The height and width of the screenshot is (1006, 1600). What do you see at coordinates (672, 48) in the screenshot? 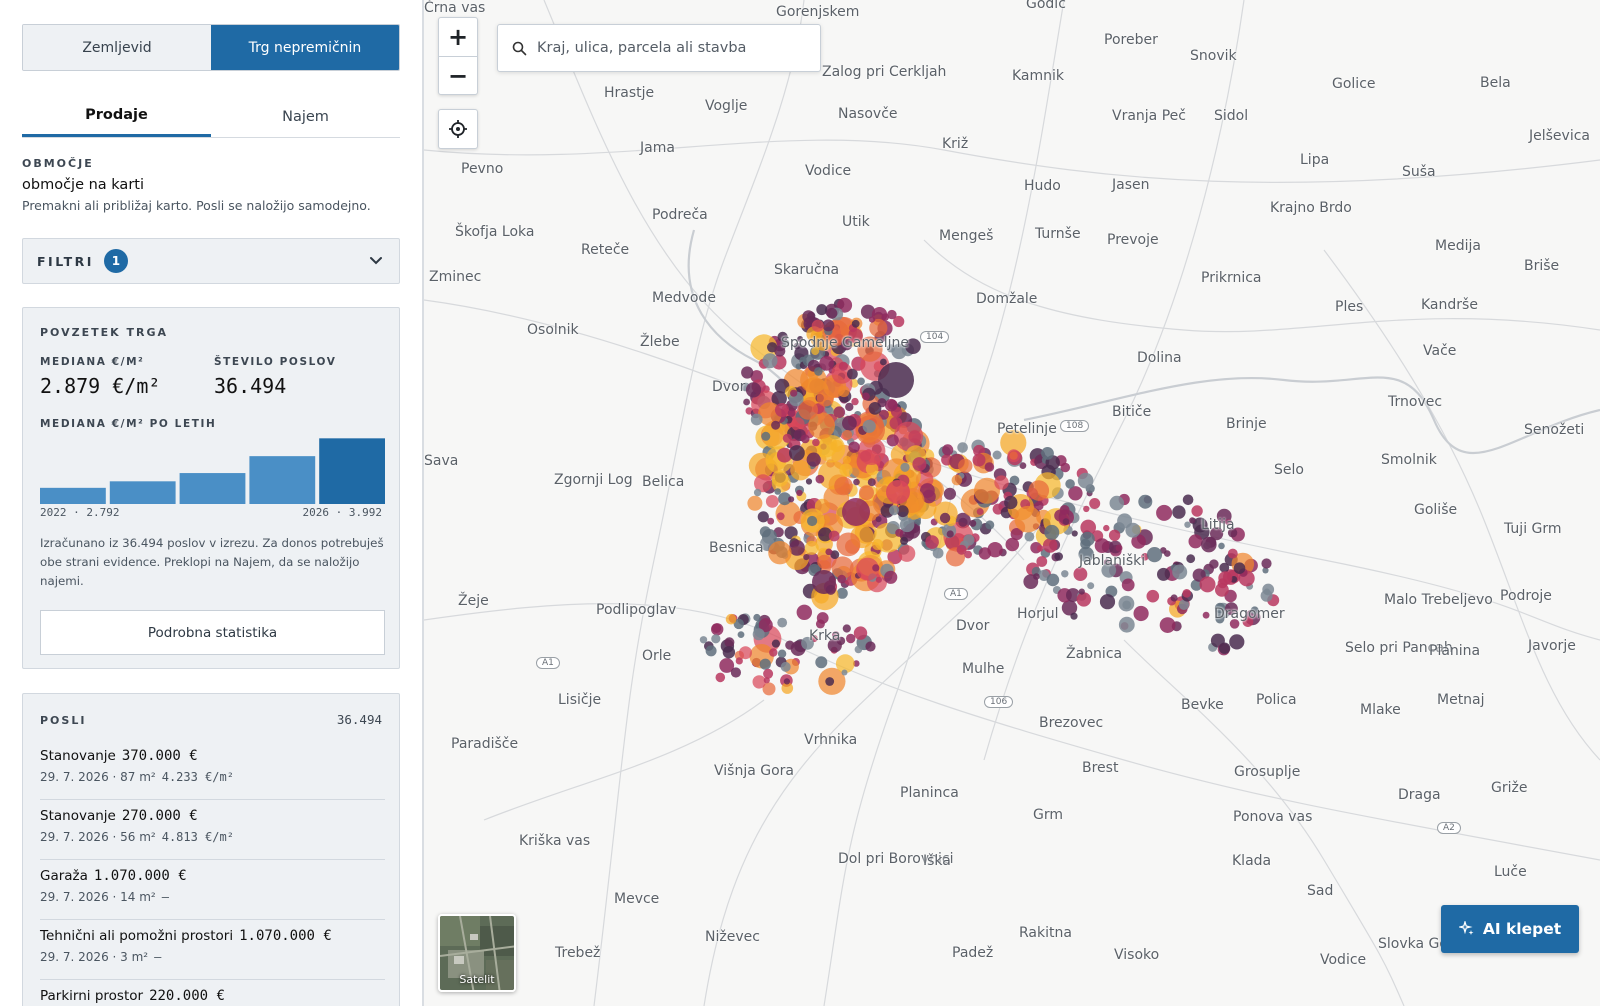
I see `map-search-input` at bounding box center [672, 48].